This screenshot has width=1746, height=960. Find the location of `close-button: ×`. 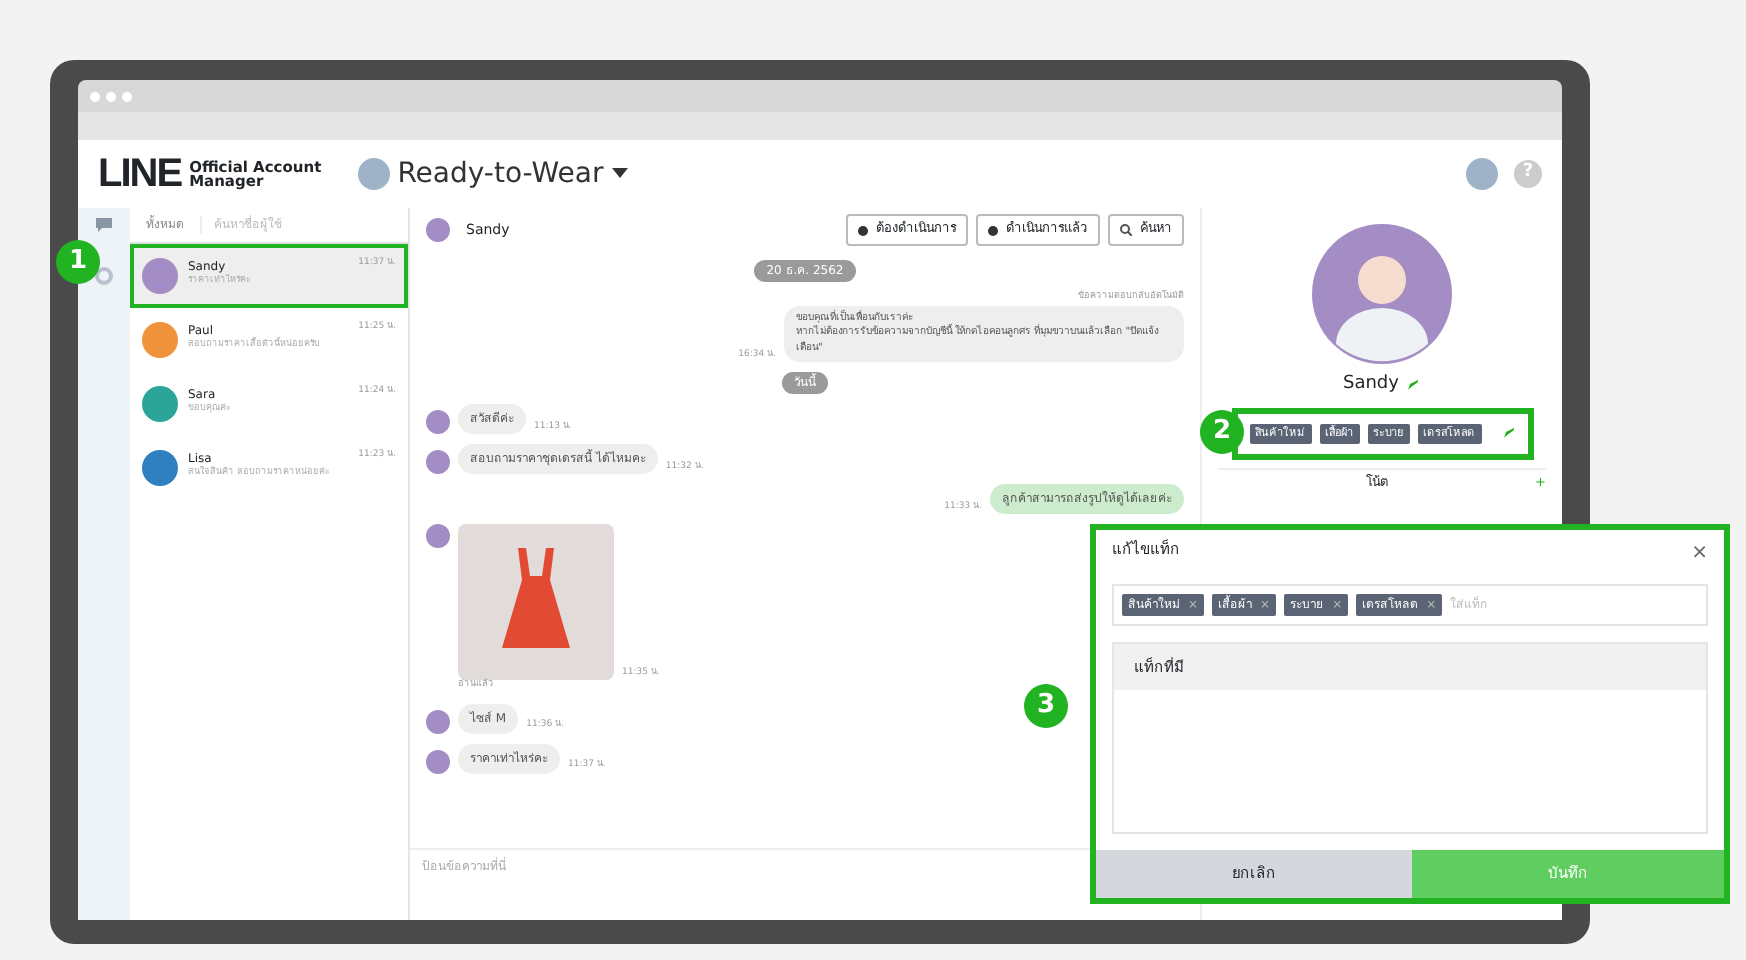

close-button: × is located at coordinates (1699, 553).